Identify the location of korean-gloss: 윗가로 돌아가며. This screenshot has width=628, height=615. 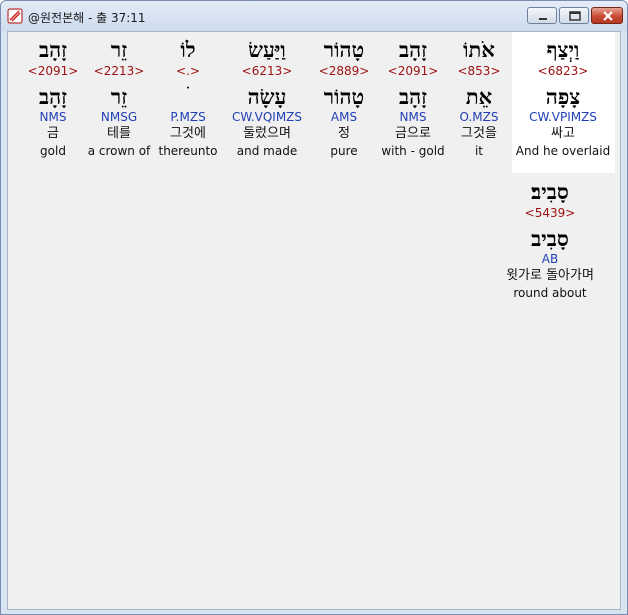
(550, 275).